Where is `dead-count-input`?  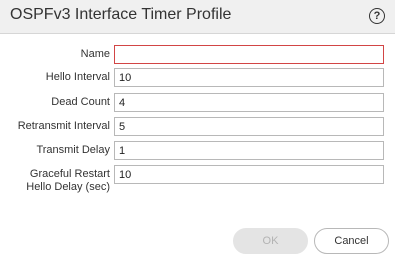 dead-count-input is located at coordinates (249, 102).